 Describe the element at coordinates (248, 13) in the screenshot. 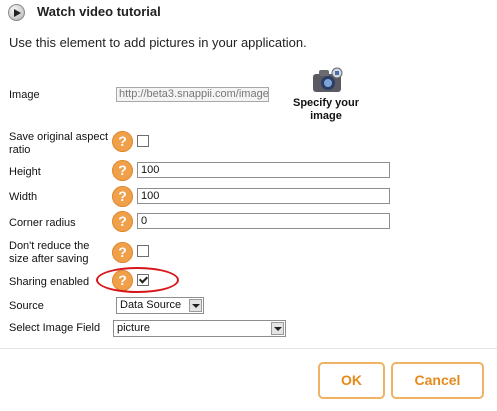

I see `tutorial-header: Watch video tutorial` at that location.